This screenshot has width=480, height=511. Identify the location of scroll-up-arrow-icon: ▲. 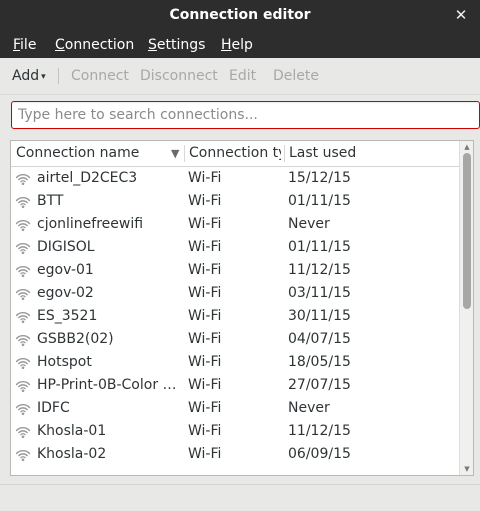
(466, 147).